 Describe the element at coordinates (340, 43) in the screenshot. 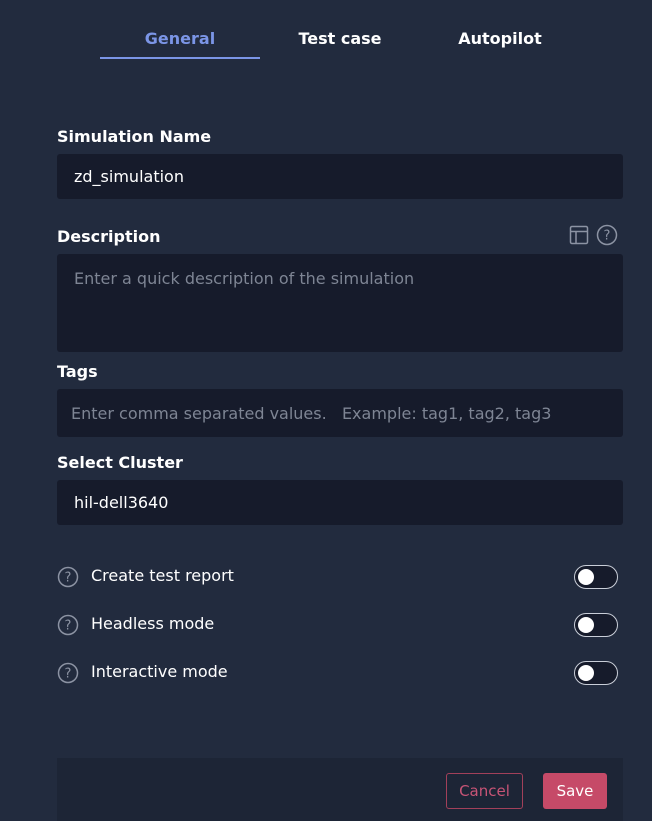

I see `tab-test-case: Test case` at that location.